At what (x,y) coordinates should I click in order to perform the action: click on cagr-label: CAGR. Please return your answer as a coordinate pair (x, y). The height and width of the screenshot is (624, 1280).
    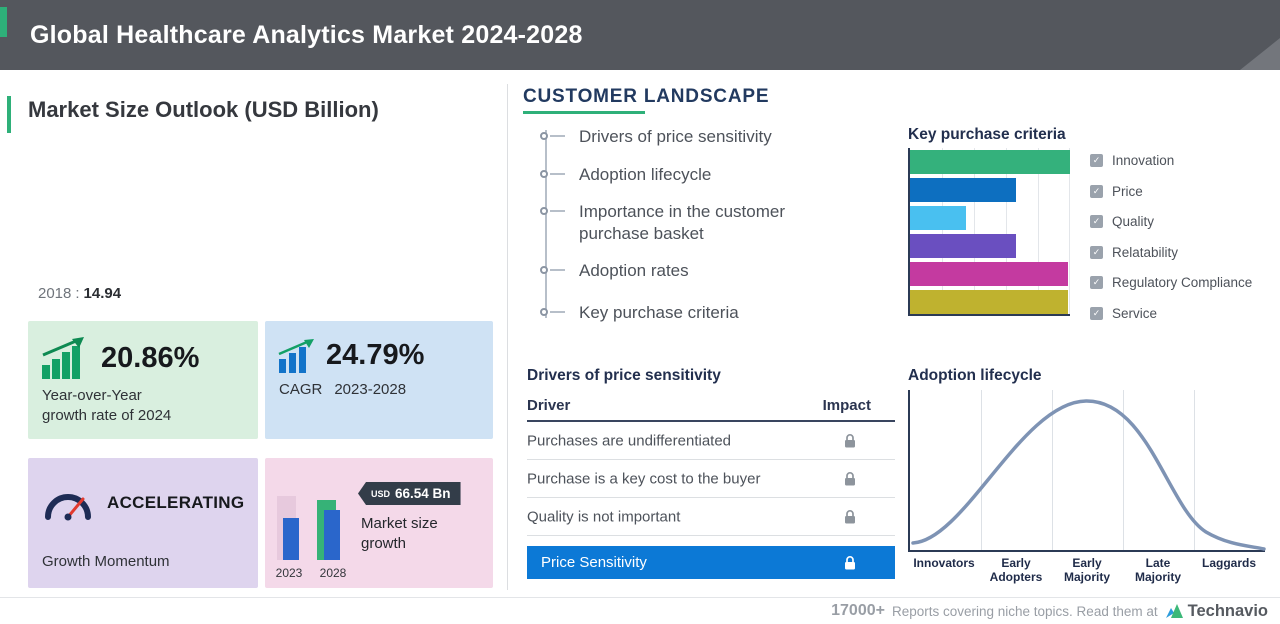
    Looking at the image, I should click on (301, 389).